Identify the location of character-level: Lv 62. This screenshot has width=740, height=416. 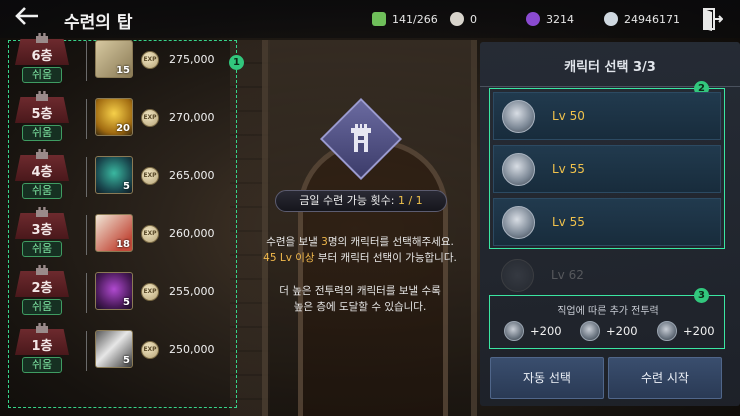
(567, 275).